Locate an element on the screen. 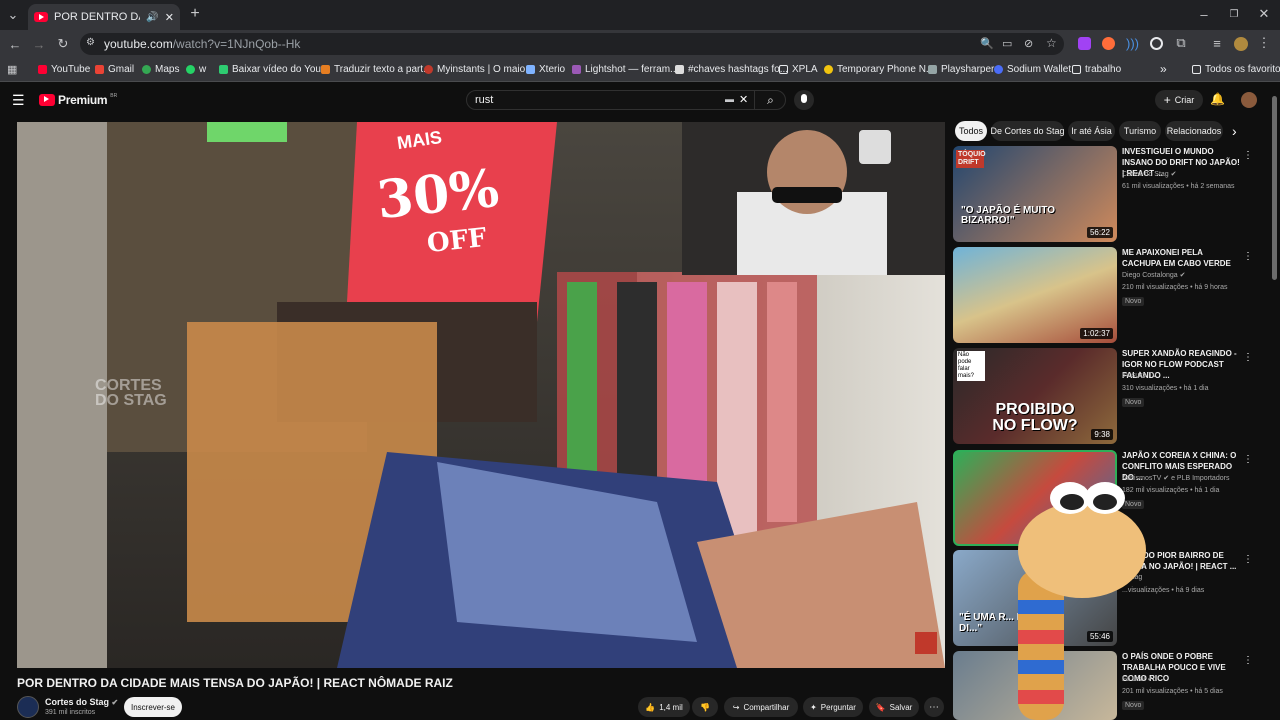 This screenshot has height=720, width=1280. recommendation-channel: Cortes do Stag ✔ is located at coordinates (1149, 174).